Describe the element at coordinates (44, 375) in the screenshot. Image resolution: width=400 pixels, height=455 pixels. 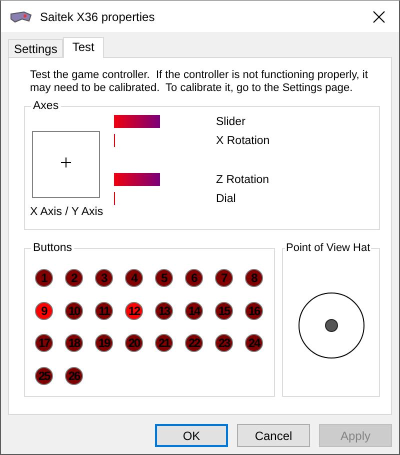
I see `button-indicator: 25` at that location.